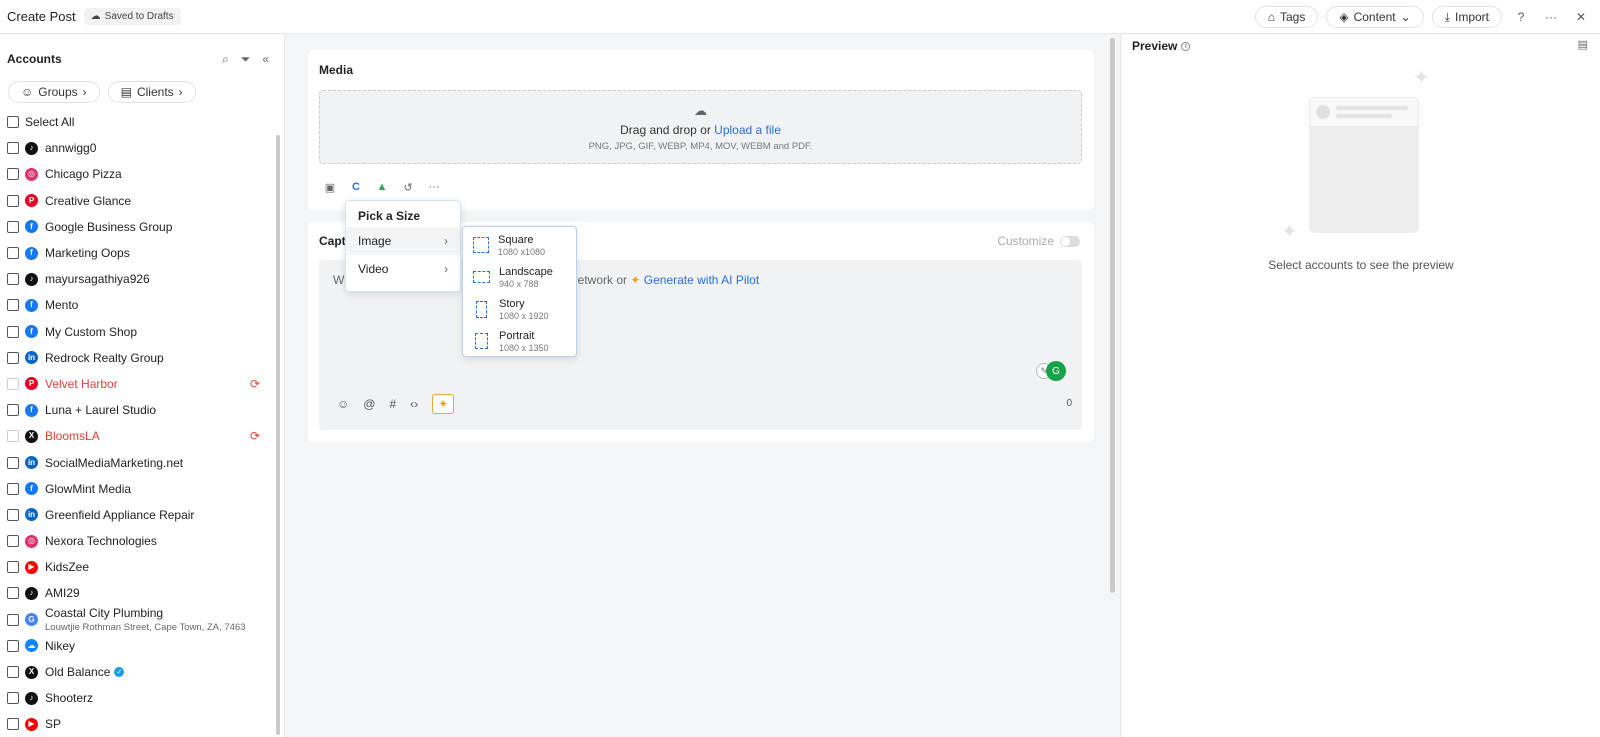 Image resolution: width=1600 pixels, height=737 pixels. I want to click on account-row: ◎ Nexora Technologies, so click(142, 541).